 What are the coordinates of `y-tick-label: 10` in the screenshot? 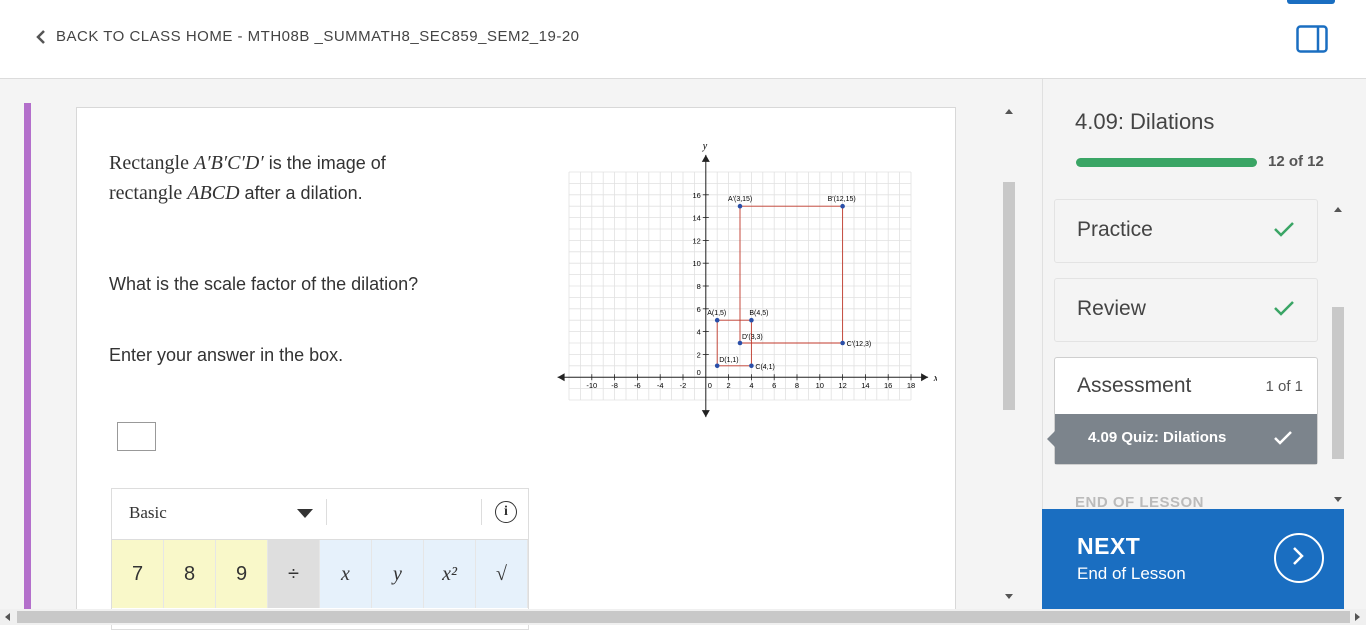 It's located at (696, 263).